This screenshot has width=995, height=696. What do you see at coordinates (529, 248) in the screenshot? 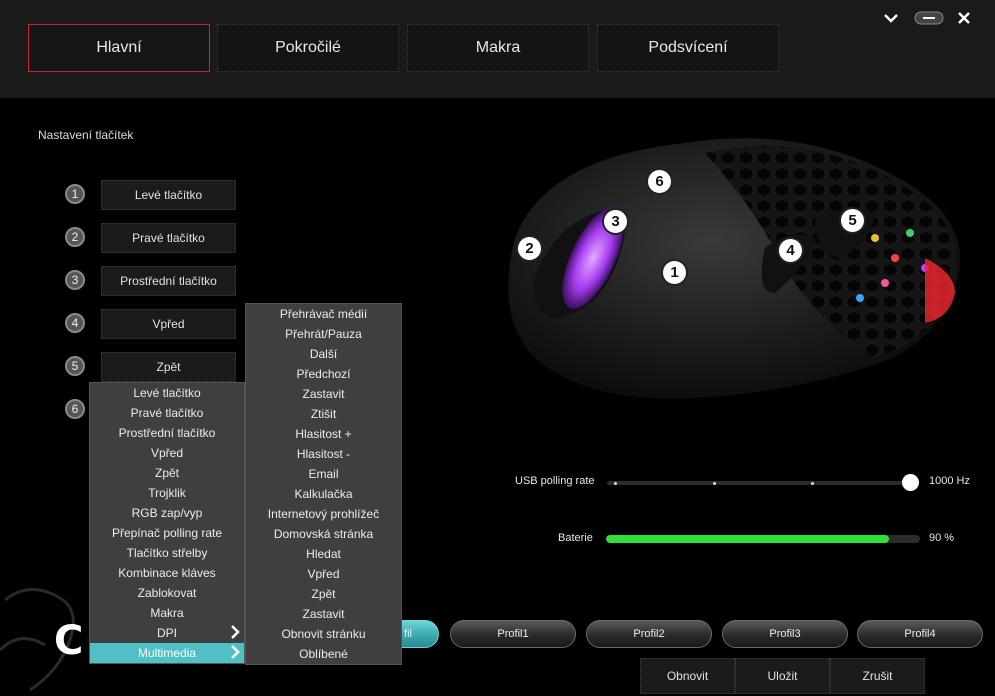
I see `mouse-badge-2: 2` at bounding box center [529, 248].